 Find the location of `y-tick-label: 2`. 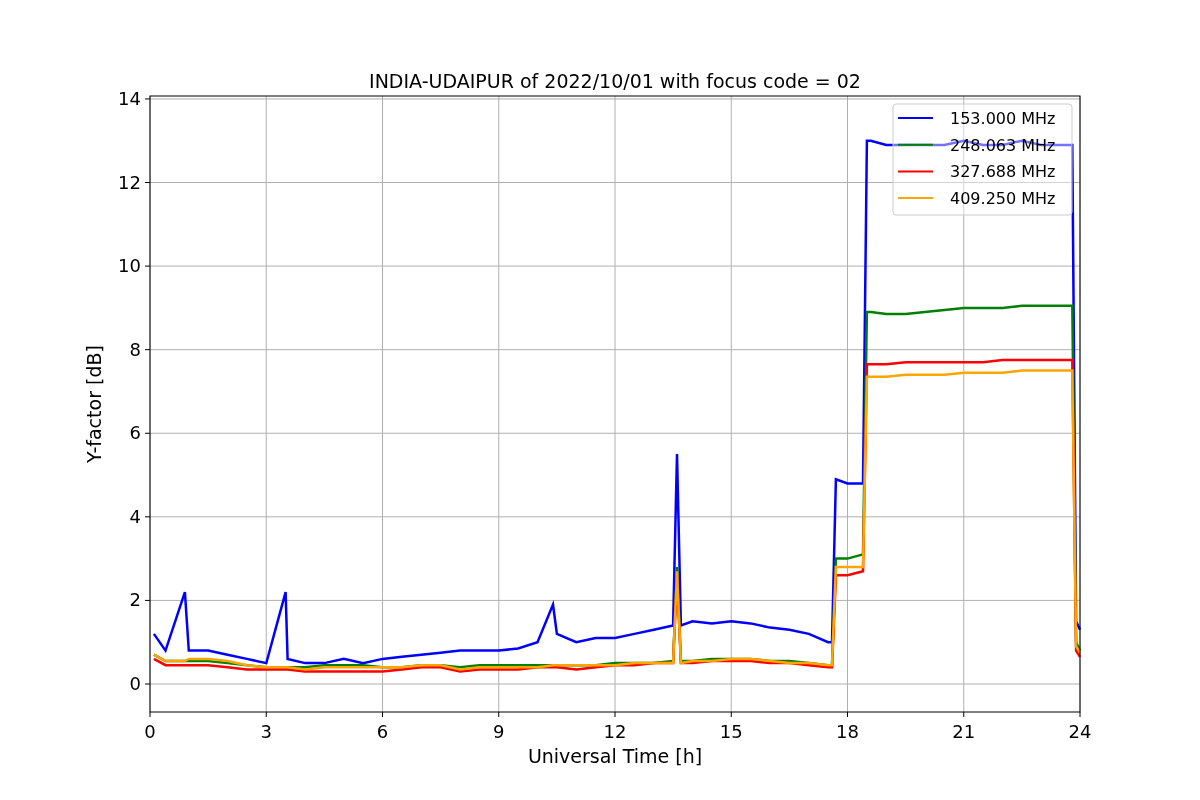

y-tick-label: 2 is located at coordinates (135, 600).